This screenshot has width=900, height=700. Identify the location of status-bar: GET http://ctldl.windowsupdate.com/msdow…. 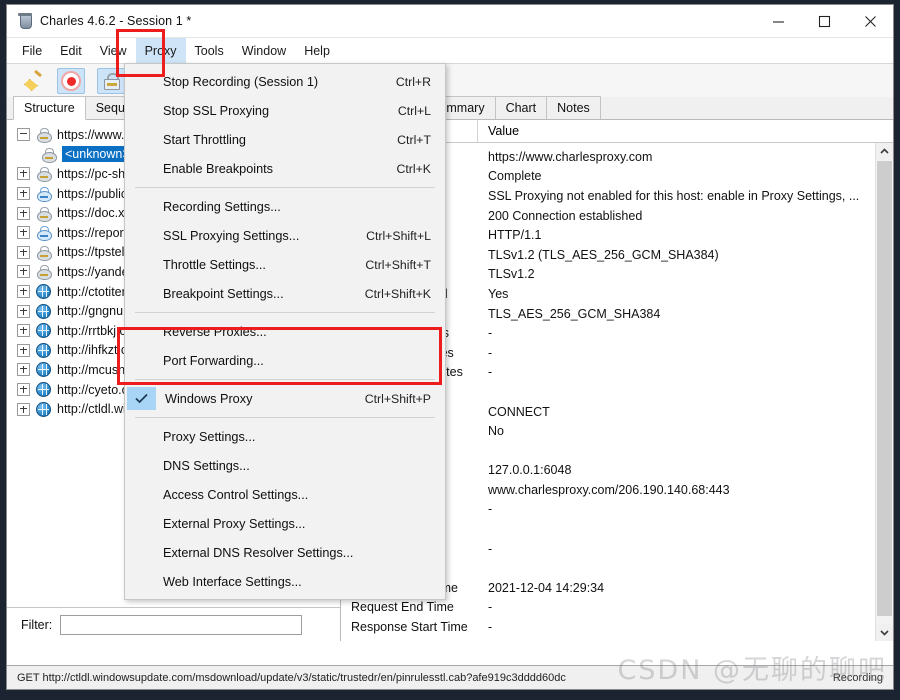
(450, 677).